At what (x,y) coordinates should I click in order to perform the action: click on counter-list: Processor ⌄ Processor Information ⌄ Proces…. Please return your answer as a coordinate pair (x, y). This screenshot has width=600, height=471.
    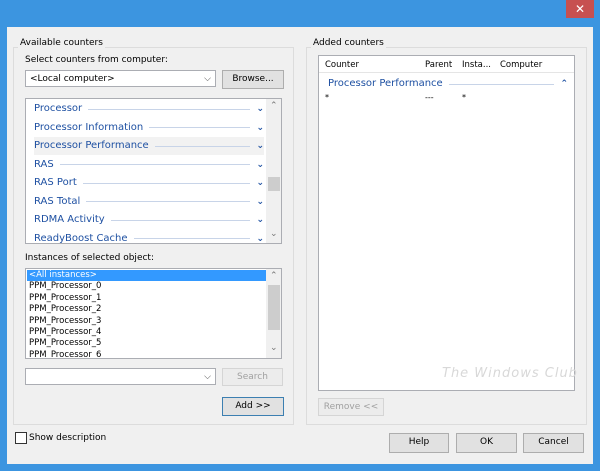
    Looking at the image, I should click on (153, 171).